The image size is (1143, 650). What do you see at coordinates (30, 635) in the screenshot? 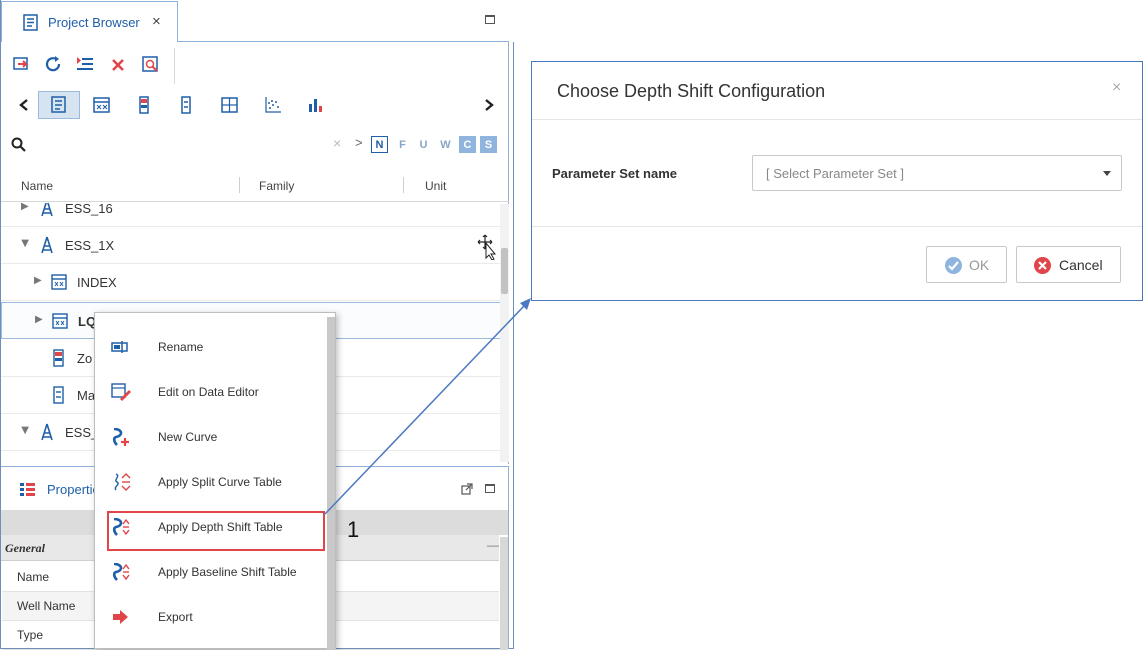
I see `property-key: Type` at bounding box center [30, 635].